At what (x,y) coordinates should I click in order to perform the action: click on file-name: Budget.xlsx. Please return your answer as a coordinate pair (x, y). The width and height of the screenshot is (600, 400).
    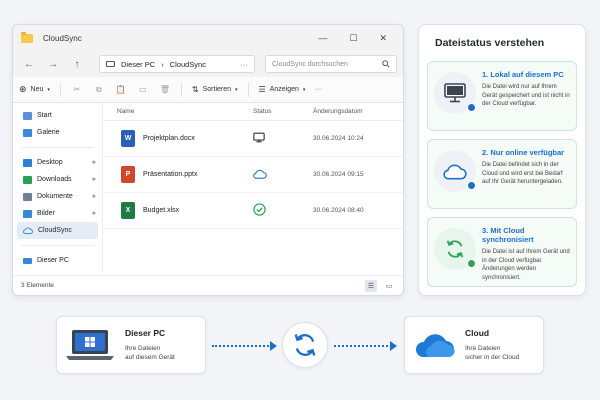
    Looking at the image, I should click on (161, 210).